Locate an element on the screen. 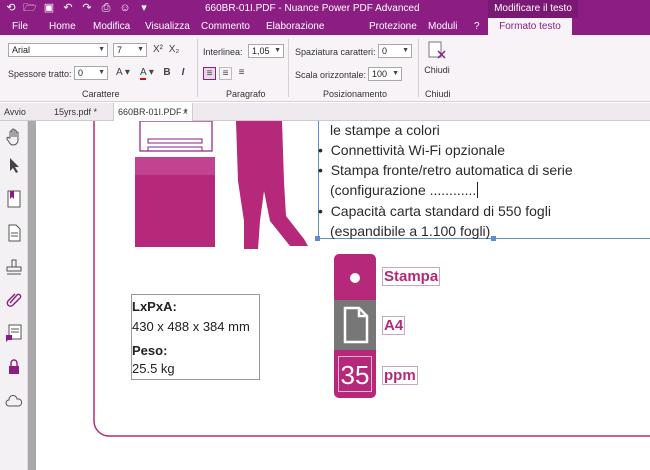 This screenshot has width=650, height=470. align-left-button: ≡ is located at coordinates (209, 73).